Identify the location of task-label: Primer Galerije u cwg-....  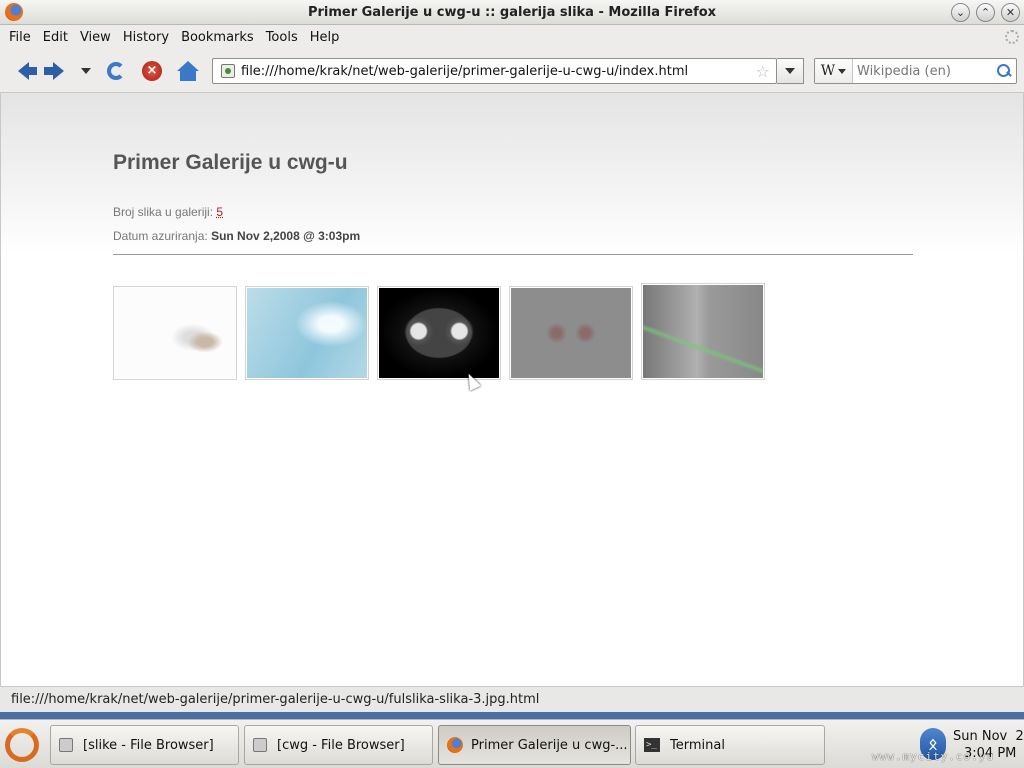
(549, 745).